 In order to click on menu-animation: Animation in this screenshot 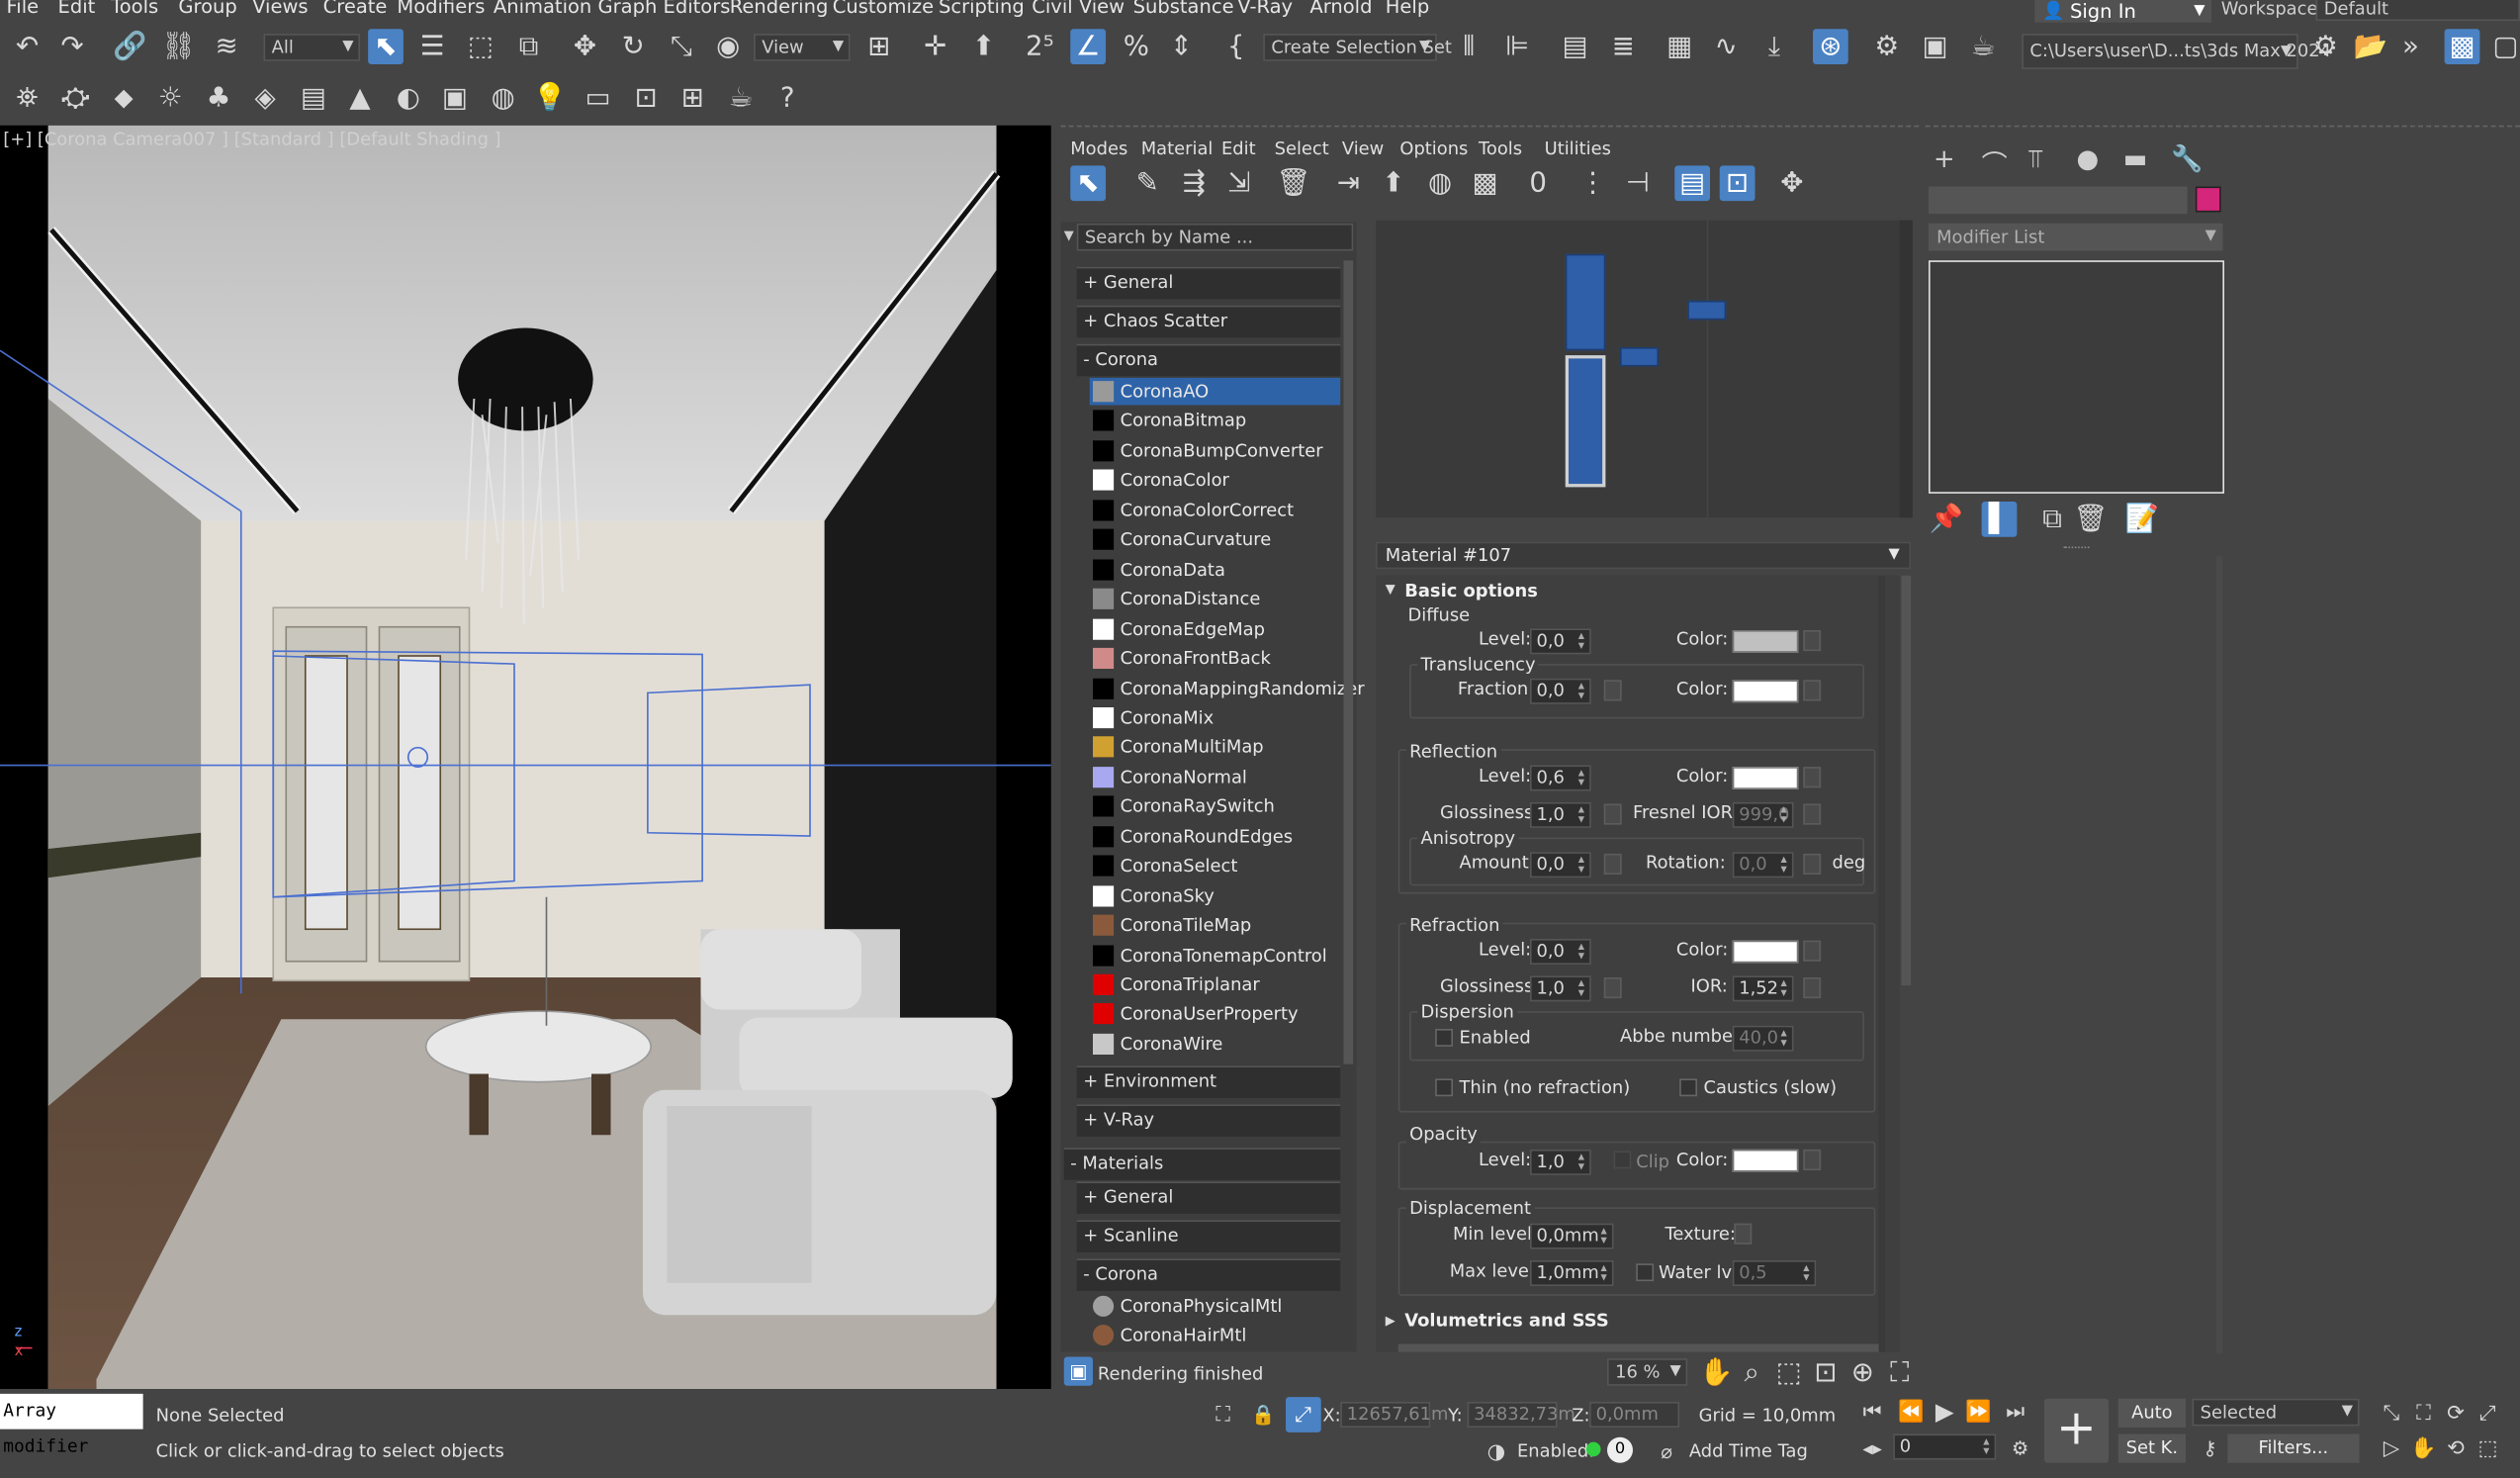, I will do `click(542, 9)`.